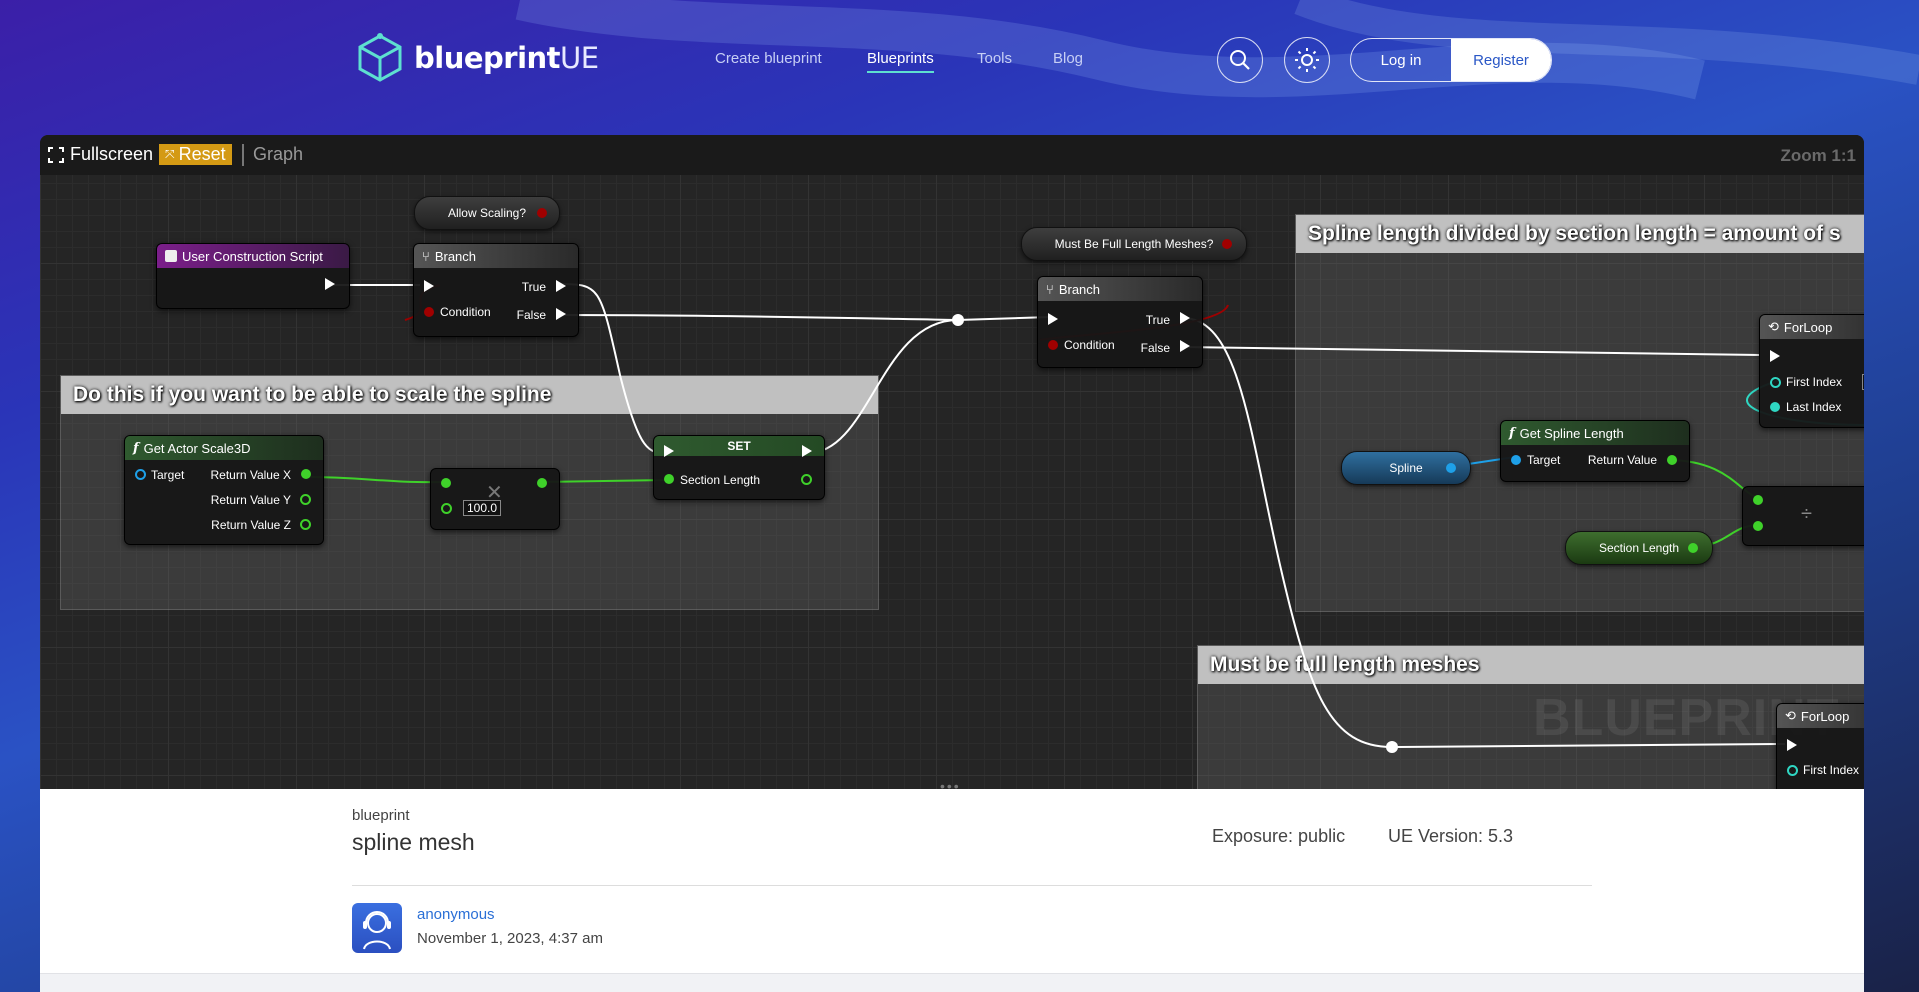  Describe the element at coordinates (952, 982) in the screenshot. I see `footer-strip` at that location.